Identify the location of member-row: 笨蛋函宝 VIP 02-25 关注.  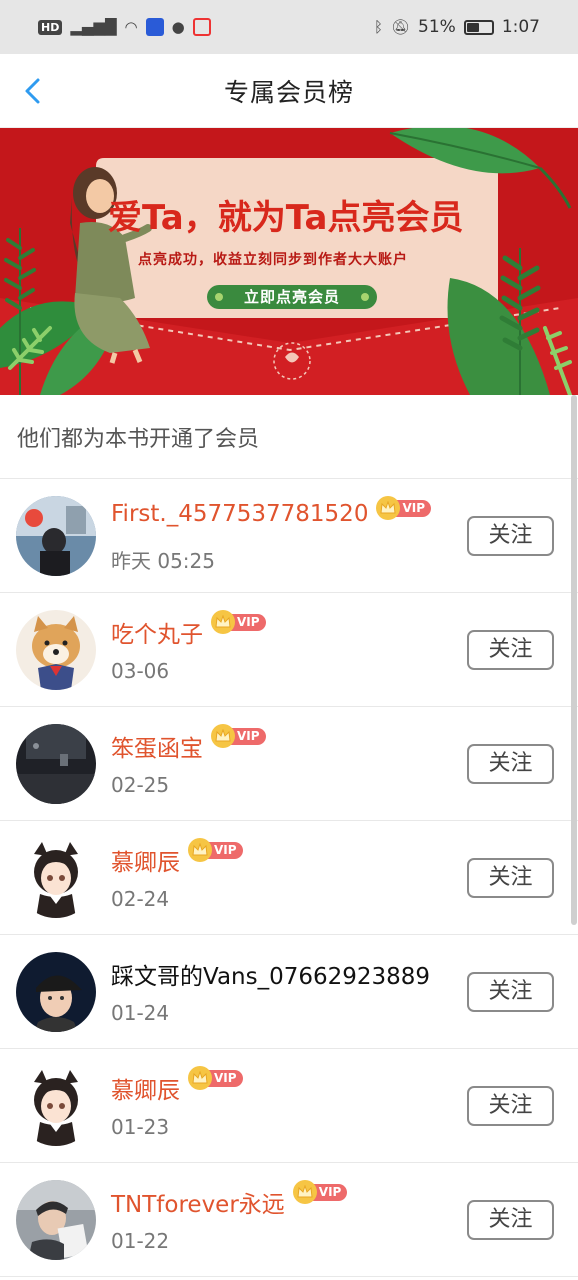
(289, 764).